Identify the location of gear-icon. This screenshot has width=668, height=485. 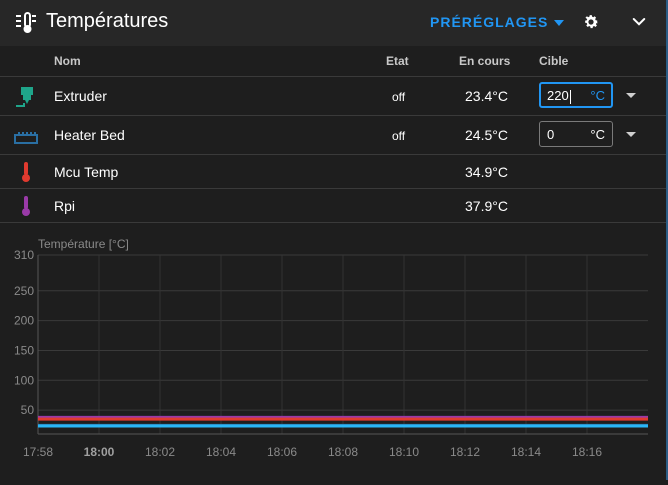
(591, 22).